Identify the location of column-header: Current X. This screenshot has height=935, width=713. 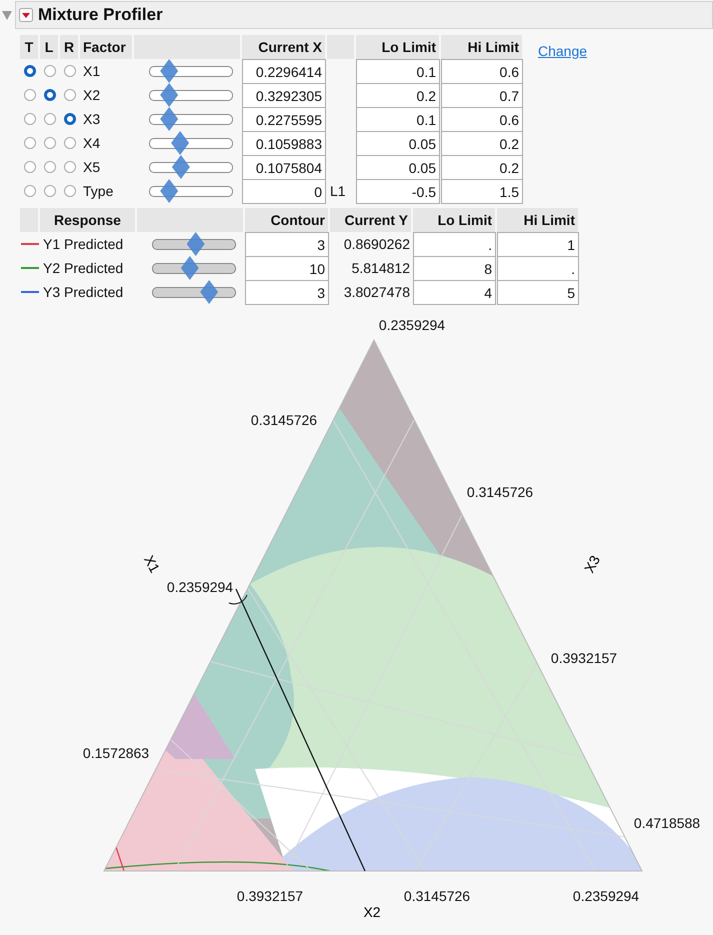
(284, 47).